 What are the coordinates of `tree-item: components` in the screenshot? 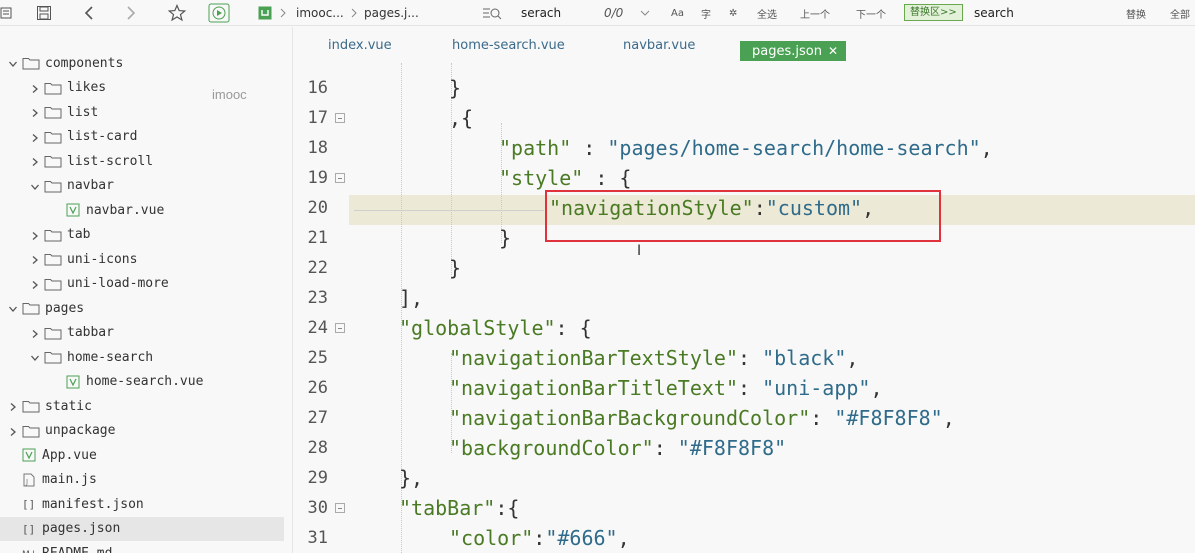 It's located at (142, 63).